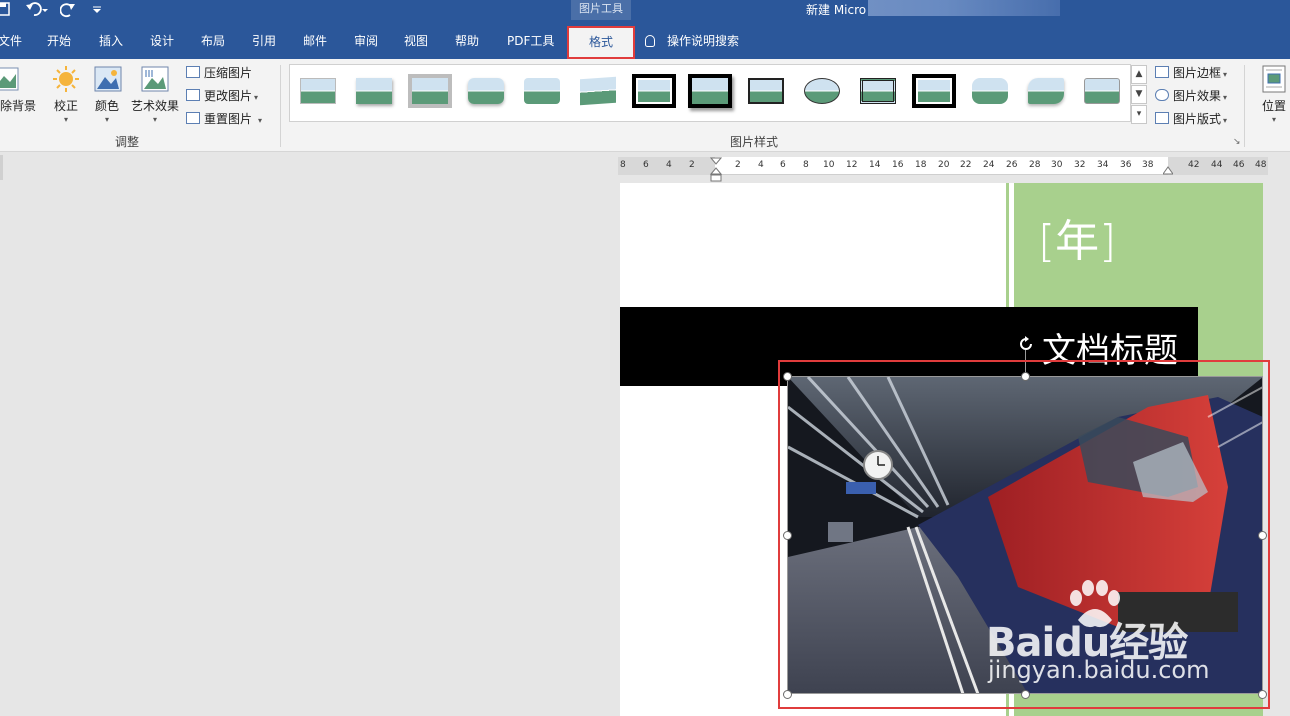  What do you see at coordinates (1126, 165) in the screenshot?
I see `ruler-tick: 36` at bounding box center [1126, 165].